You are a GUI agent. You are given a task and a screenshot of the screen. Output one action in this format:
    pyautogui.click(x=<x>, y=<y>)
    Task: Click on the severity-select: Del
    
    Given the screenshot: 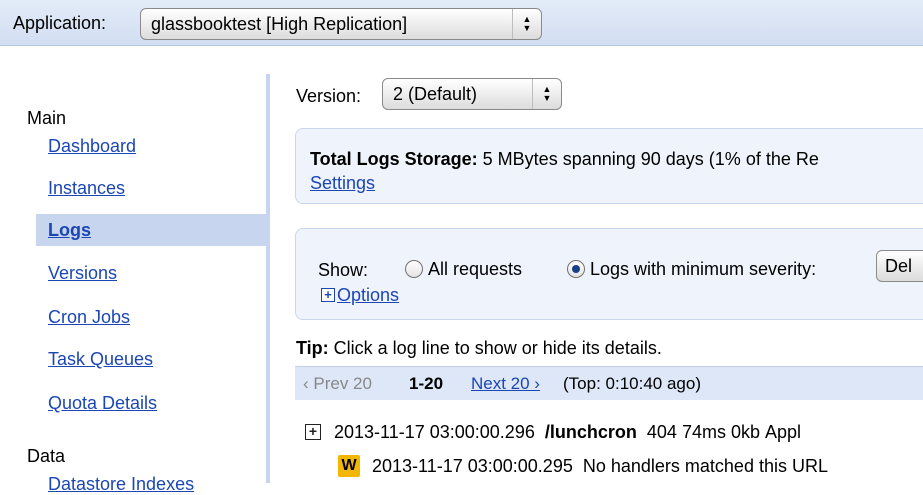 What is the action you would take?
    pyautogui.click(x=899, y=266)
    